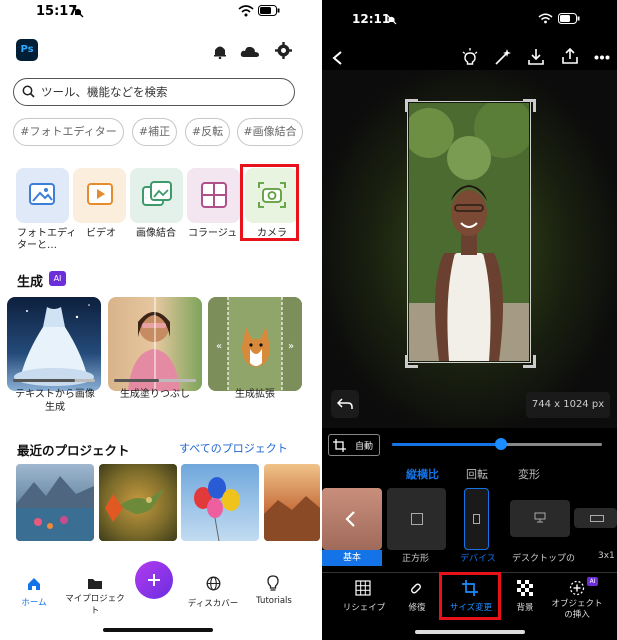 The image size is (617, 640). What do you see at coordinates (529, 105) in the screenshot?
I see `crop-handle-top-right` at bounding box center [529, 105].